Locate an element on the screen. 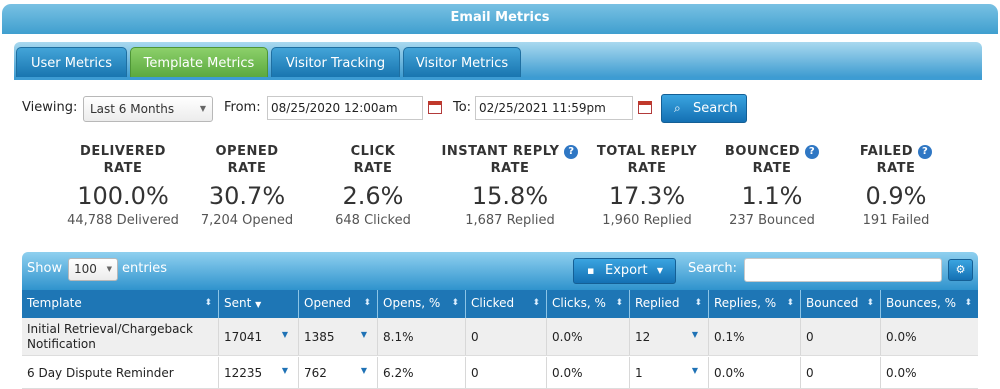 This screenshot has height=389, width=1000. cell-replies-pct: 0.0% is located at coordinates (755, 372).